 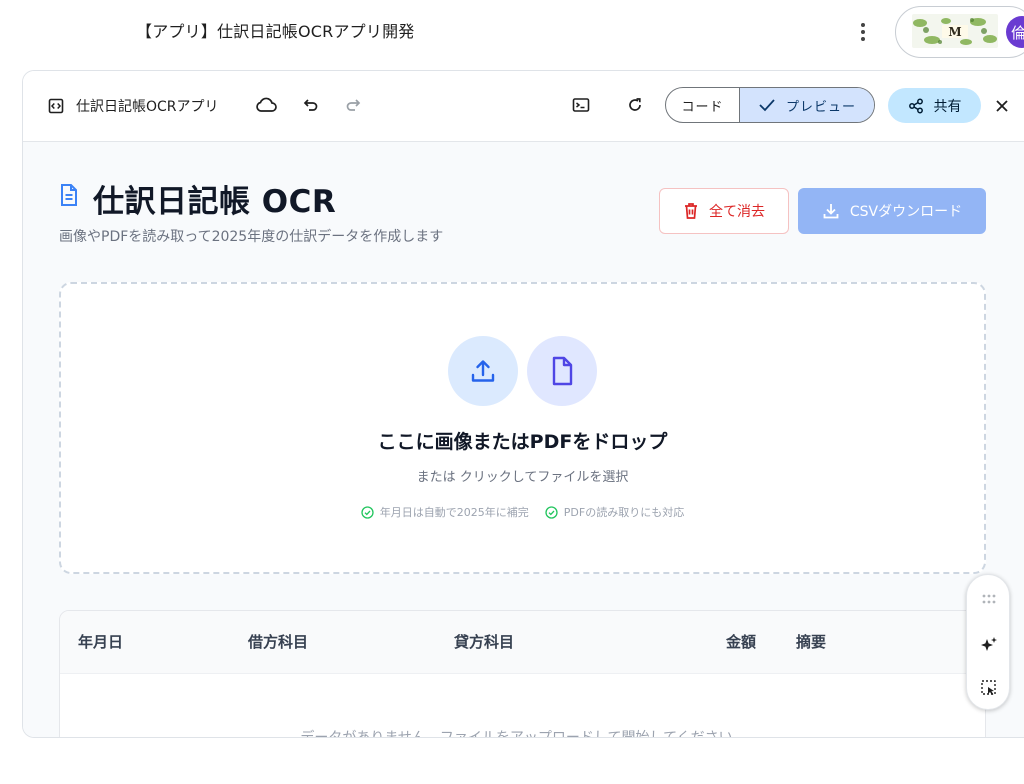 I want to click on csv-download-button: CSVダウンロード, so click(x=892, y=211).